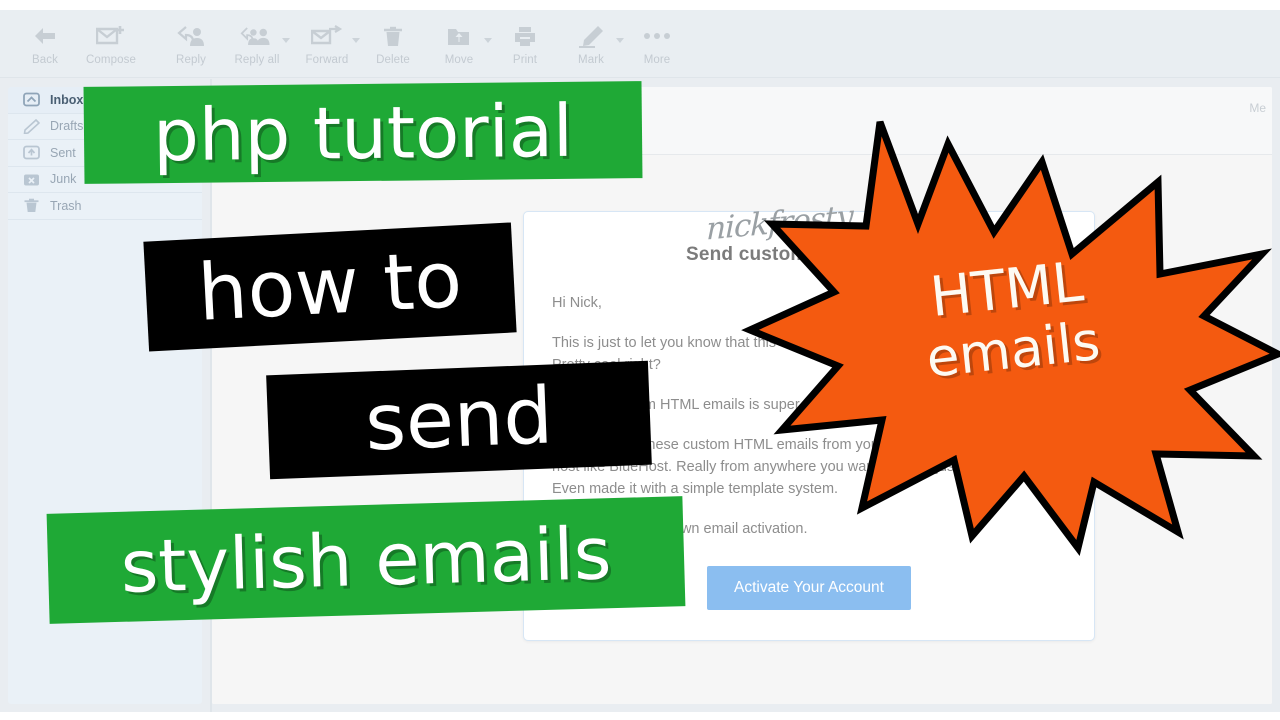 This screenshot has width=1280, height=720. Describe the element at coordinates (191, 36) in the screenshot. I see `reply-icon` at that location.